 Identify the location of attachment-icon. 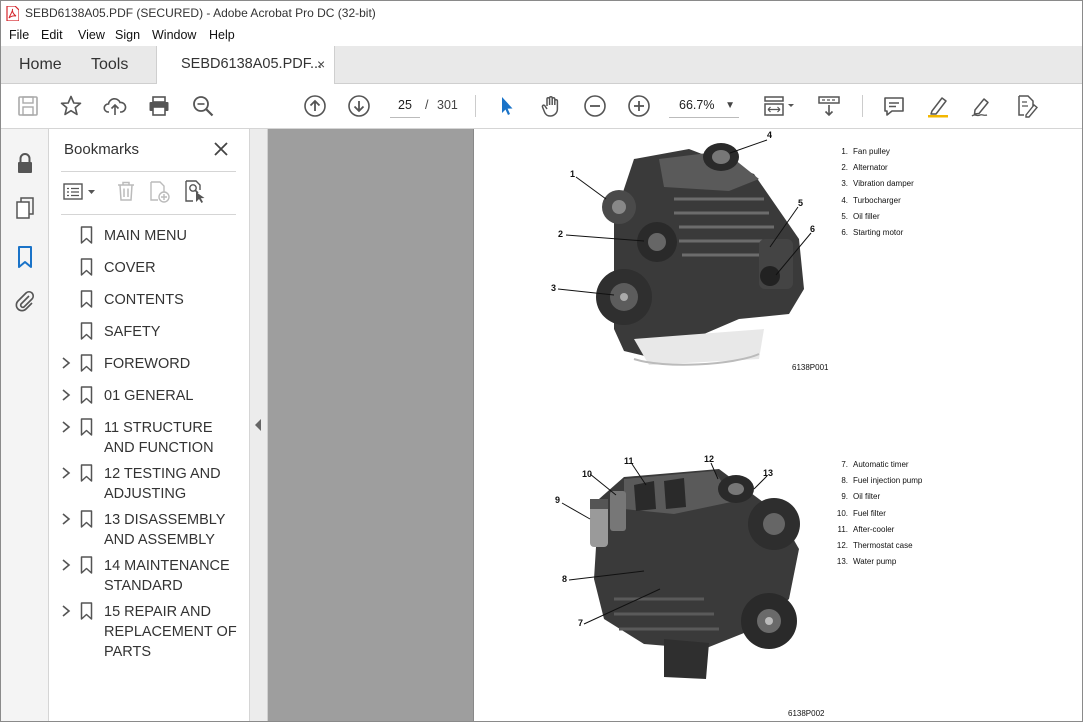
(25, 301).